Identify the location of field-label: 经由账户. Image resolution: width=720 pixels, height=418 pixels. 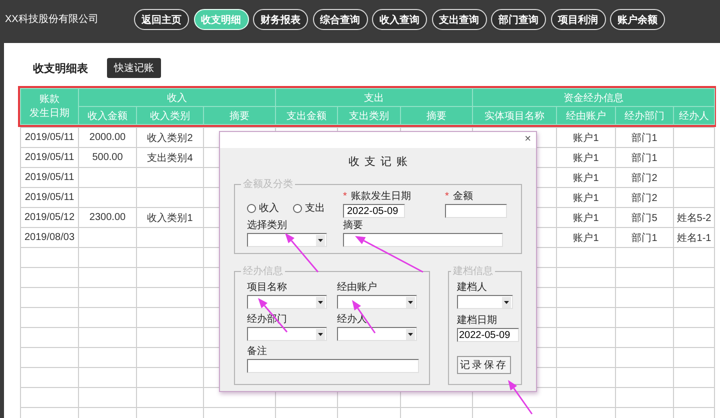
(357, 288).